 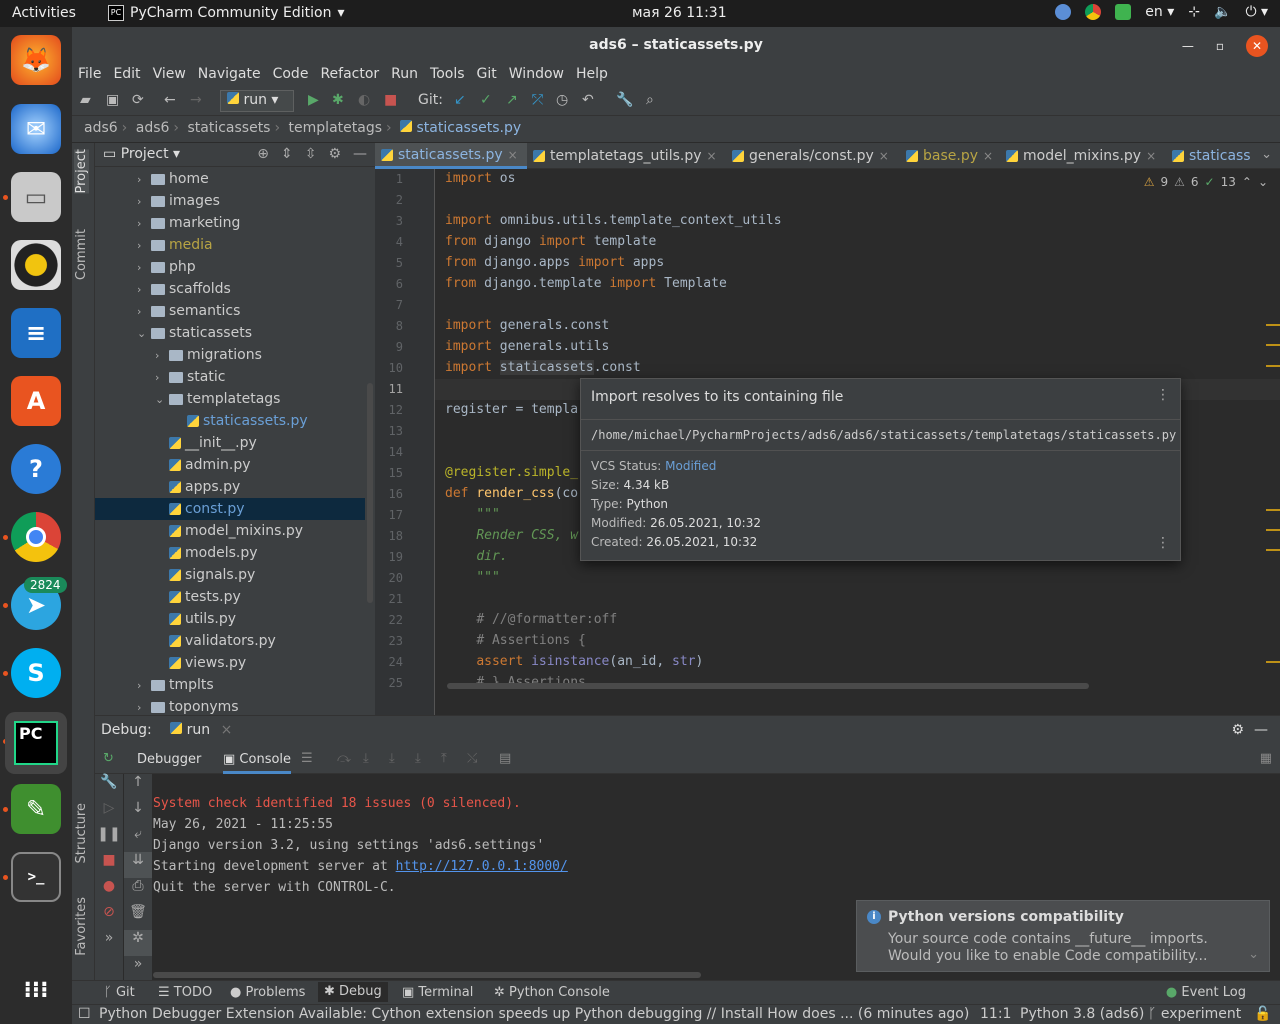 What do you see at coordinates (36, 809) in the screenshot?
I see `text-editor-icon: ✎` at bounding box center [36, 809].